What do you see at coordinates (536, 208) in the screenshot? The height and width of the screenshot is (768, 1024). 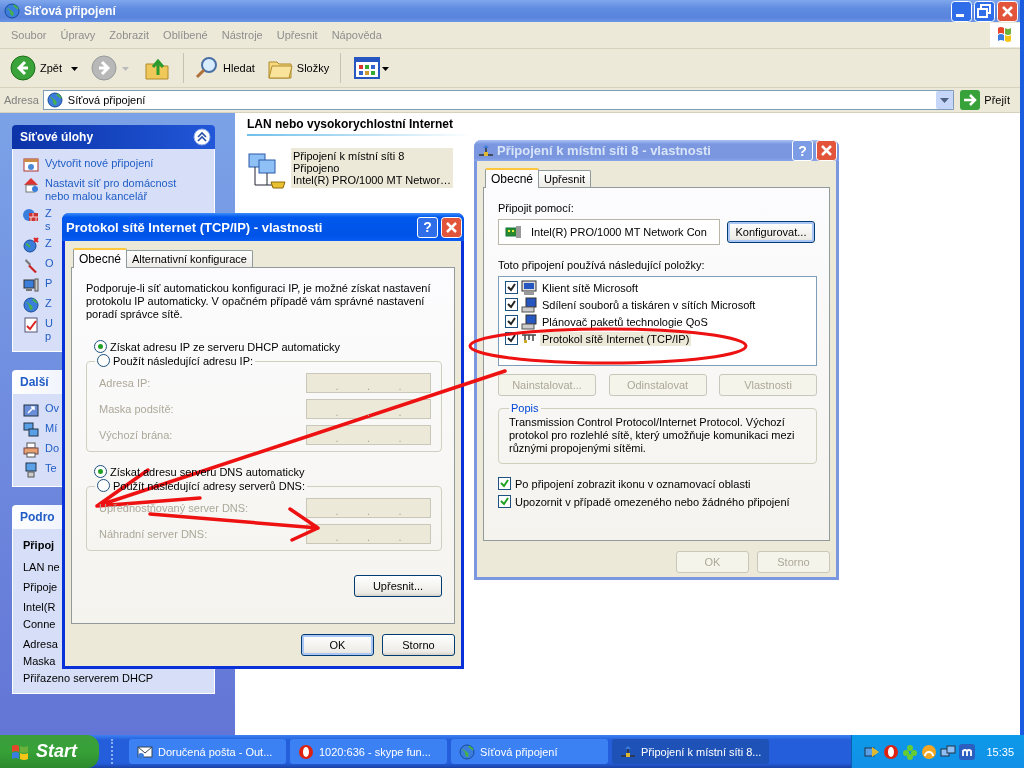 I see `field-label: Připojit pomocí:` at bounding box center [536, 208].